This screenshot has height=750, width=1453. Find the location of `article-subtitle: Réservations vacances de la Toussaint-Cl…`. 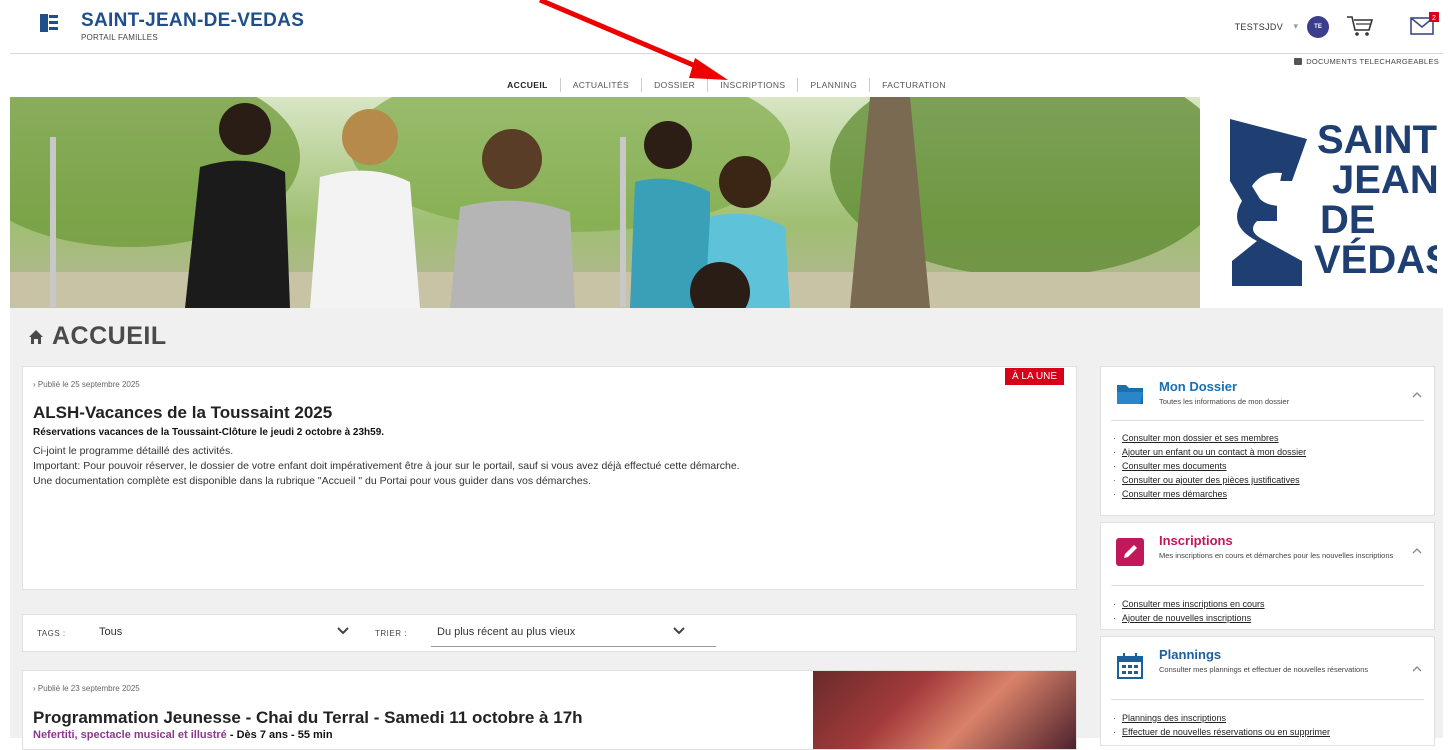

article-subtitle: Réservations vacances de la Toussaint-Cl… is located at coordinates (209, 432).